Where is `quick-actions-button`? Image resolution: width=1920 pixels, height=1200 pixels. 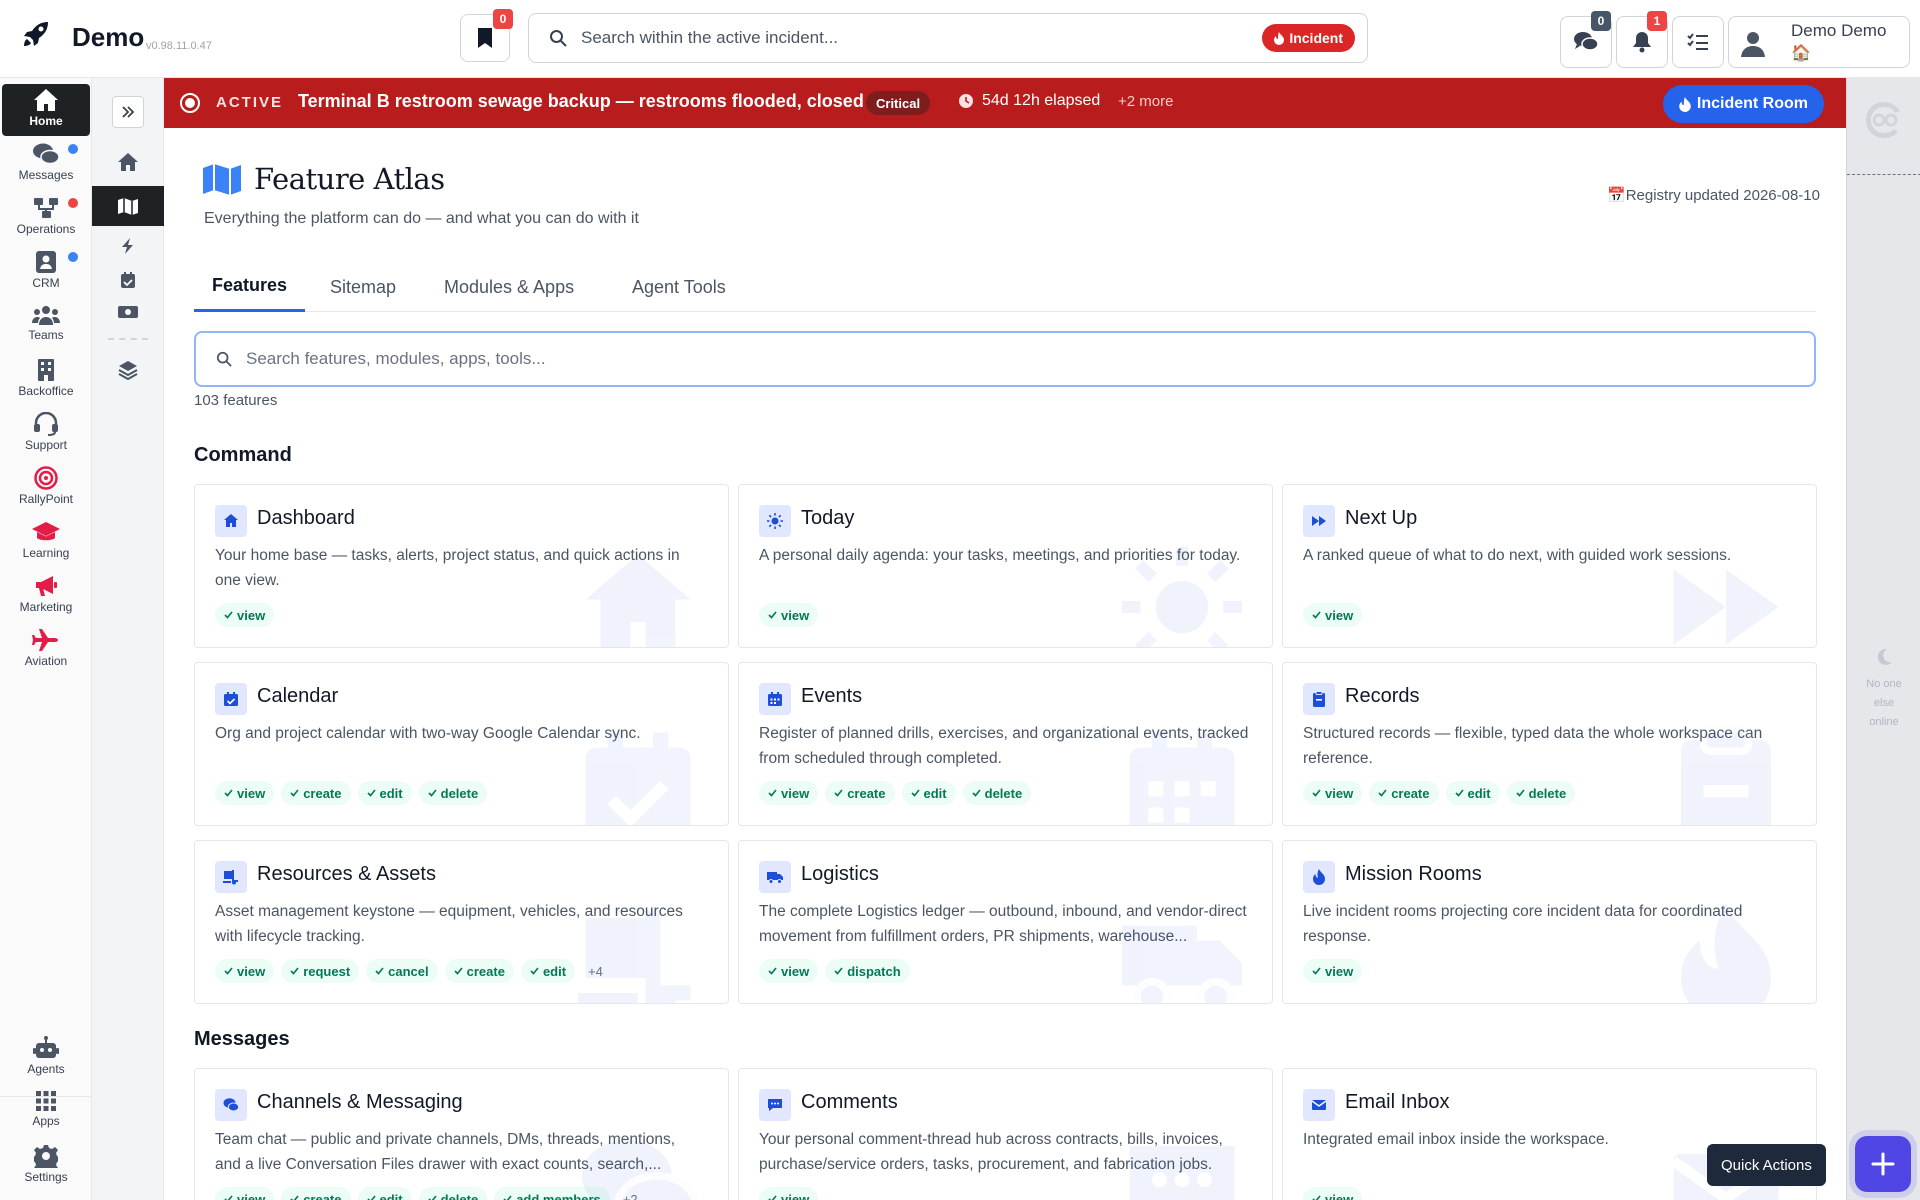
quick-actions-button is located at coordinates (1883, 1164).